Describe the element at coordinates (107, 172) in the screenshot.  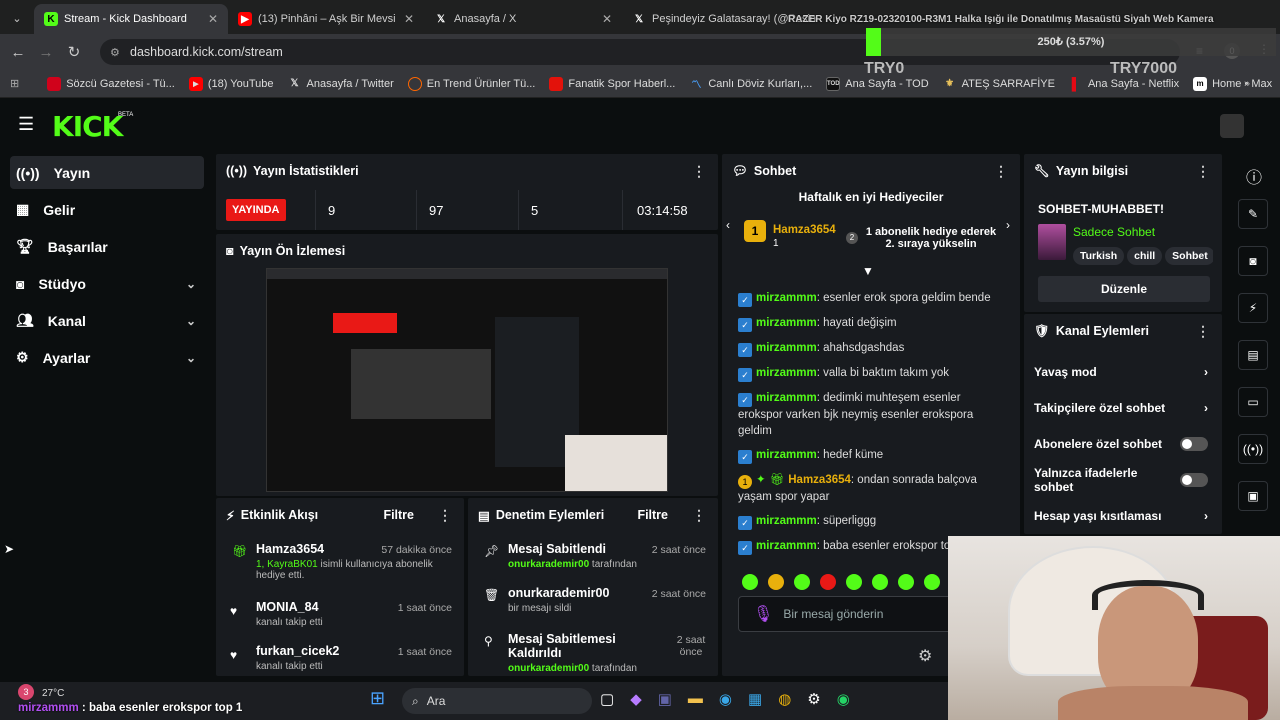
I see `sidebar-item-yayin: ((•)) Yayın` at that location.